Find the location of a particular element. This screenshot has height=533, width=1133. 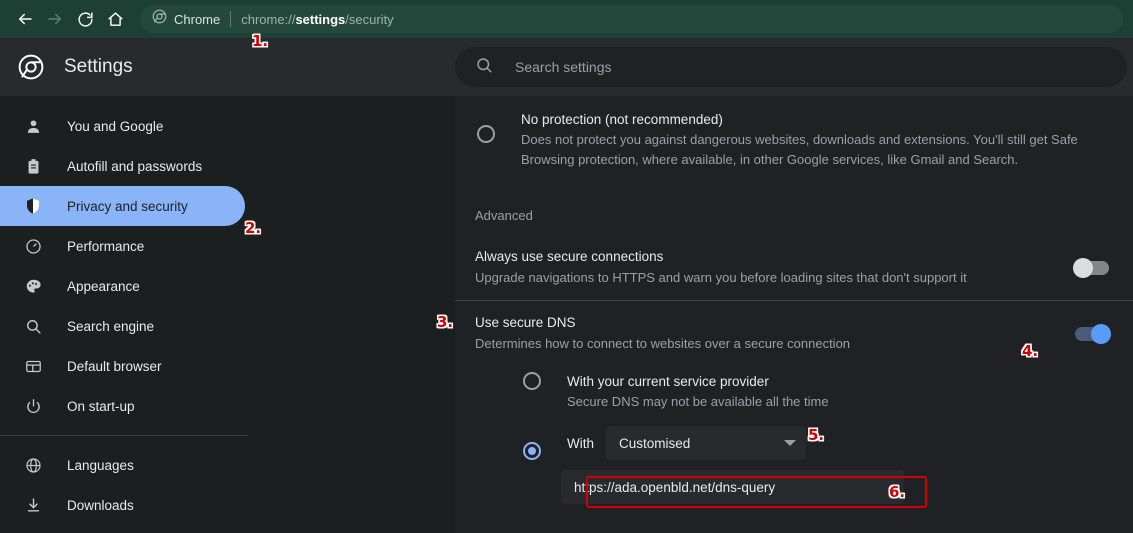

dns-provider-value: Customised is located at coordinates (655, 443).